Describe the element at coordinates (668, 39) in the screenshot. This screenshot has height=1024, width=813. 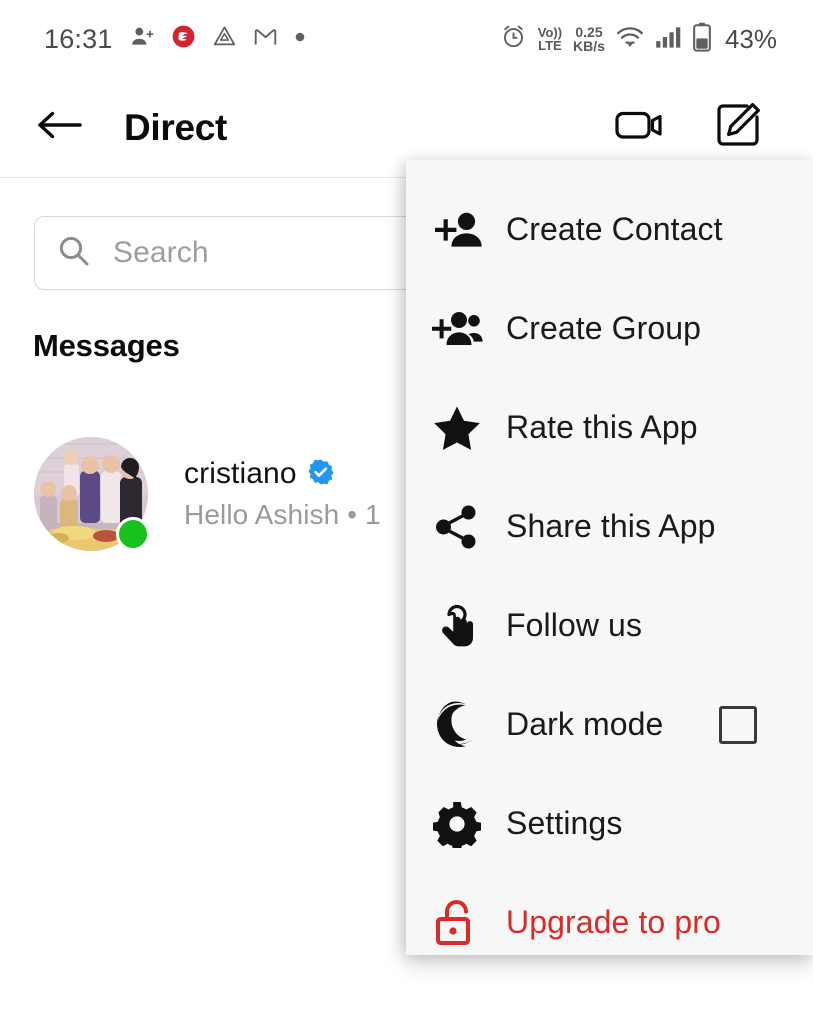
I see `cellular-signal-icon` at that location.